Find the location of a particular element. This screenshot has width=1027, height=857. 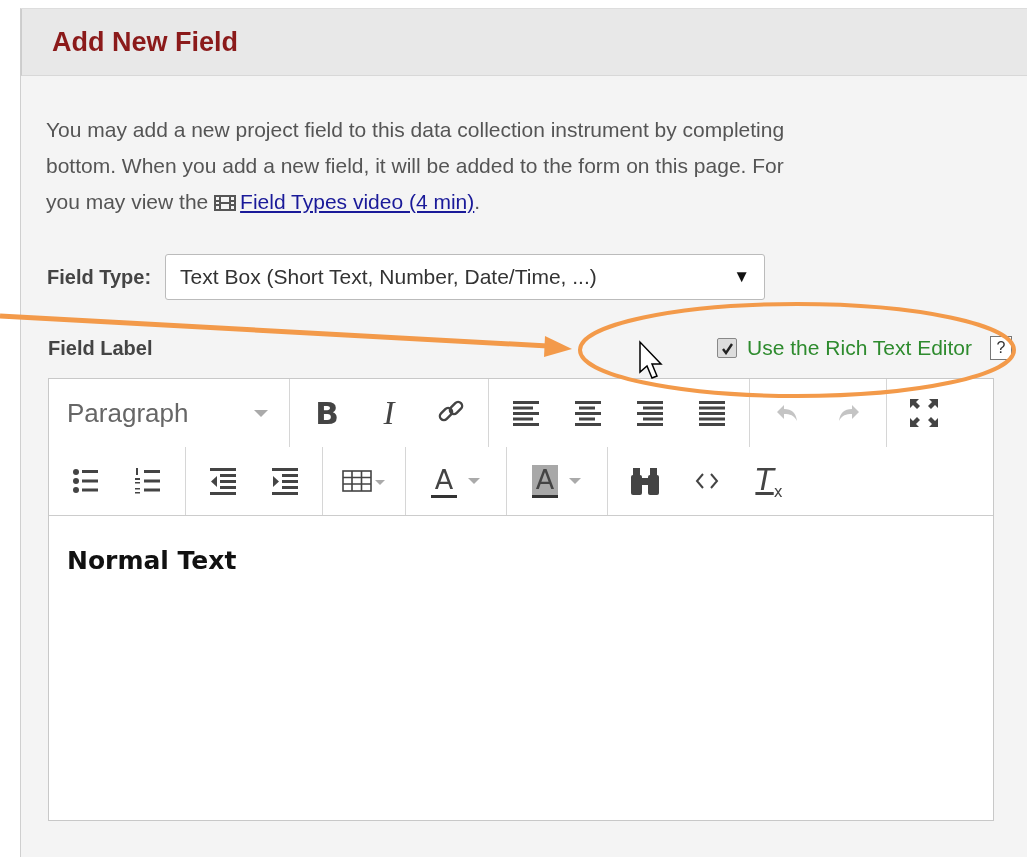

background-color-button: A is located at coordinates (557, 481).